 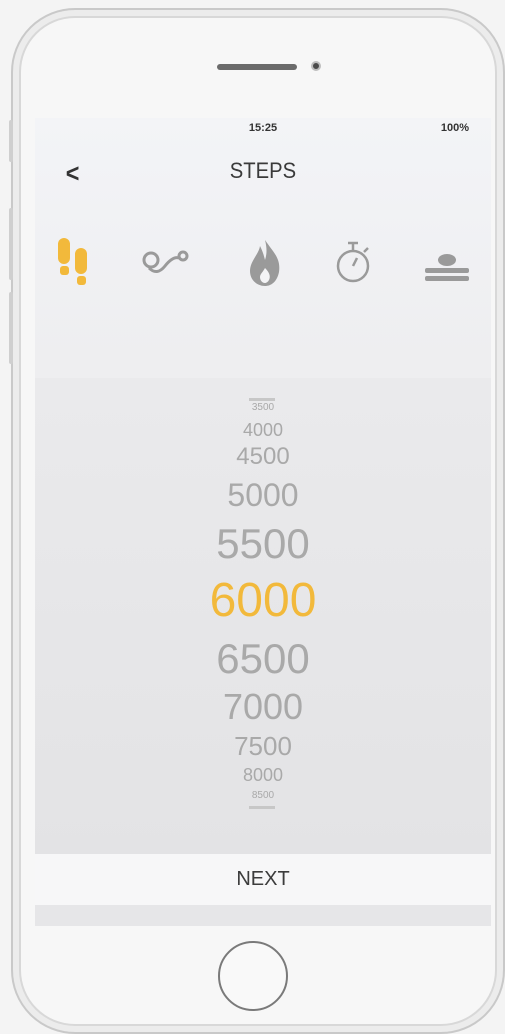 What do you see at coordinates (263, 879) in the screenshot?
I see `next-button: NEXT` at bounding box center [263, 879].